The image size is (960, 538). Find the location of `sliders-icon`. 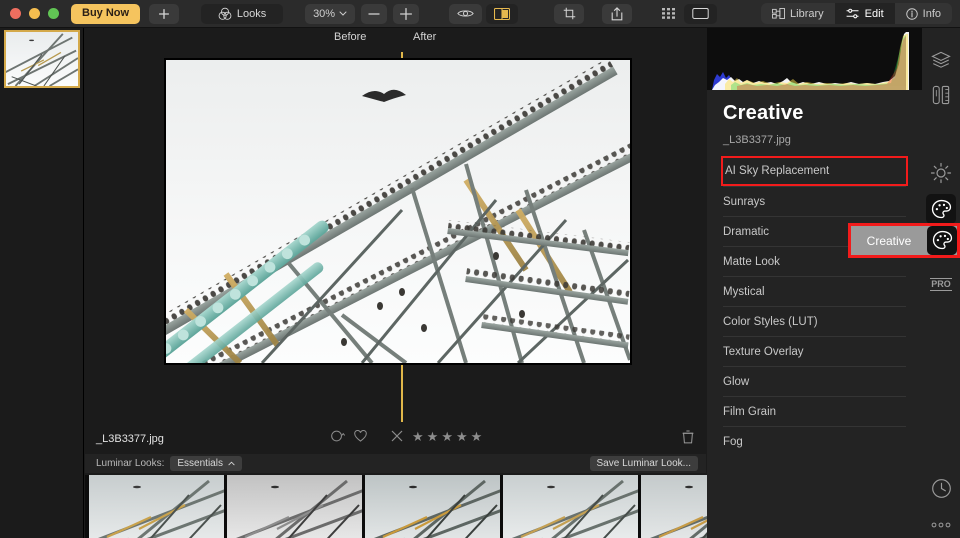

sliders-icon is located at coordinates (852, 13).